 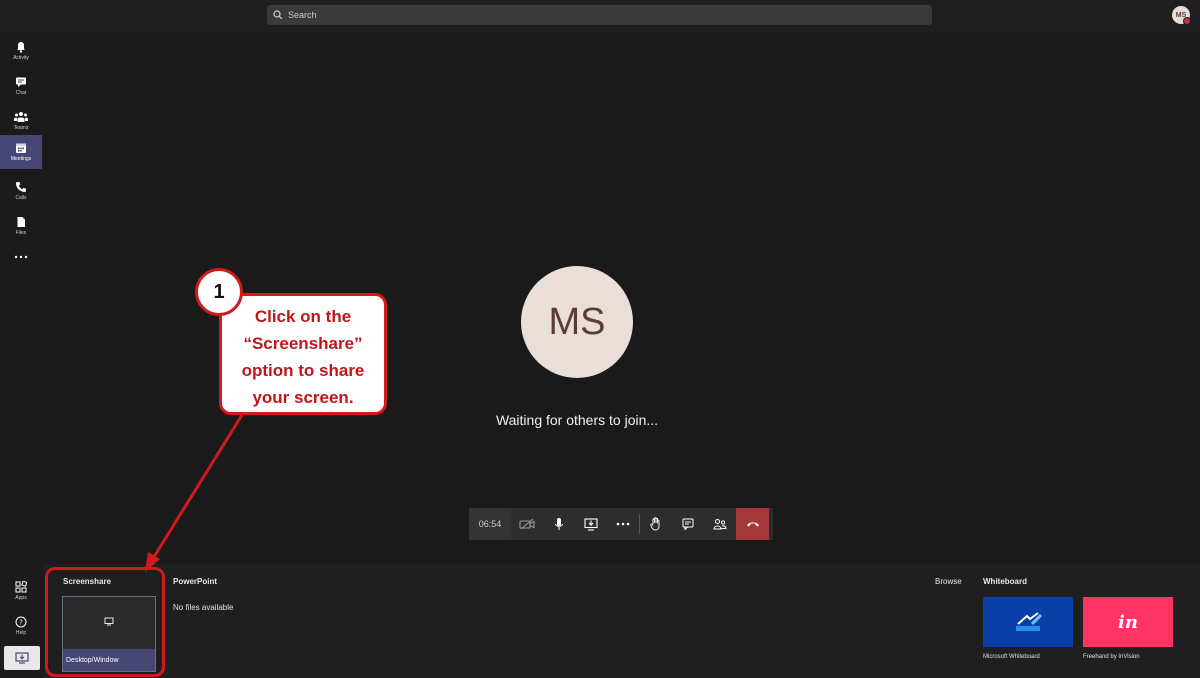 What do you see at coordinates (303, 343) in the screenshot?
I see `callout-line: “Screenshare”` at bounding box center [303, 343].